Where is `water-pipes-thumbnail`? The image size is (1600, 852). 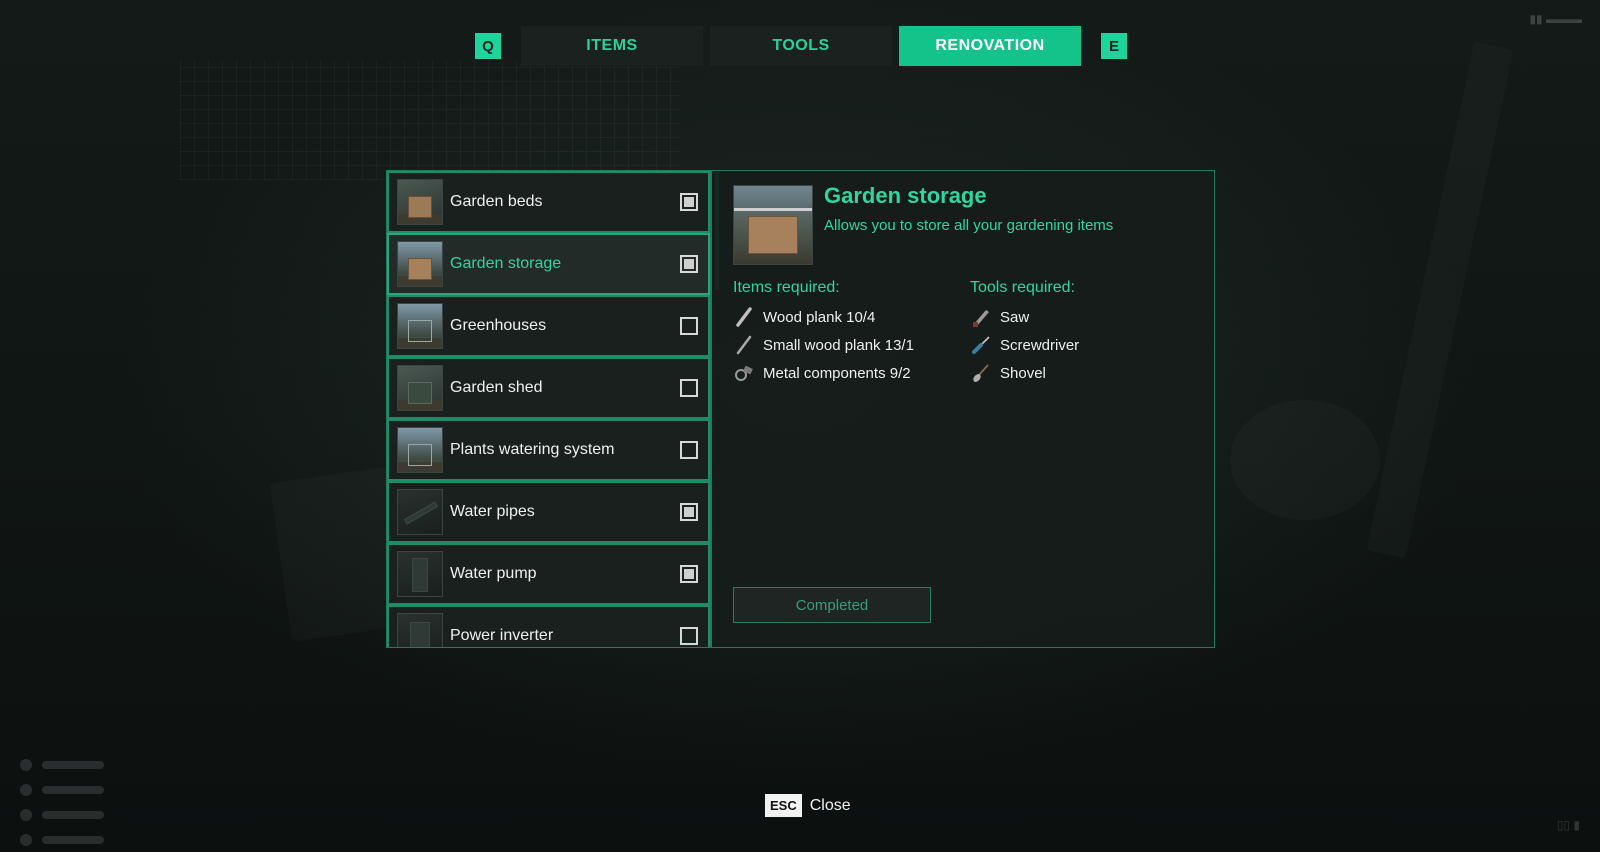 water-pipes-thumbnail is located at coordinates (420, 512).